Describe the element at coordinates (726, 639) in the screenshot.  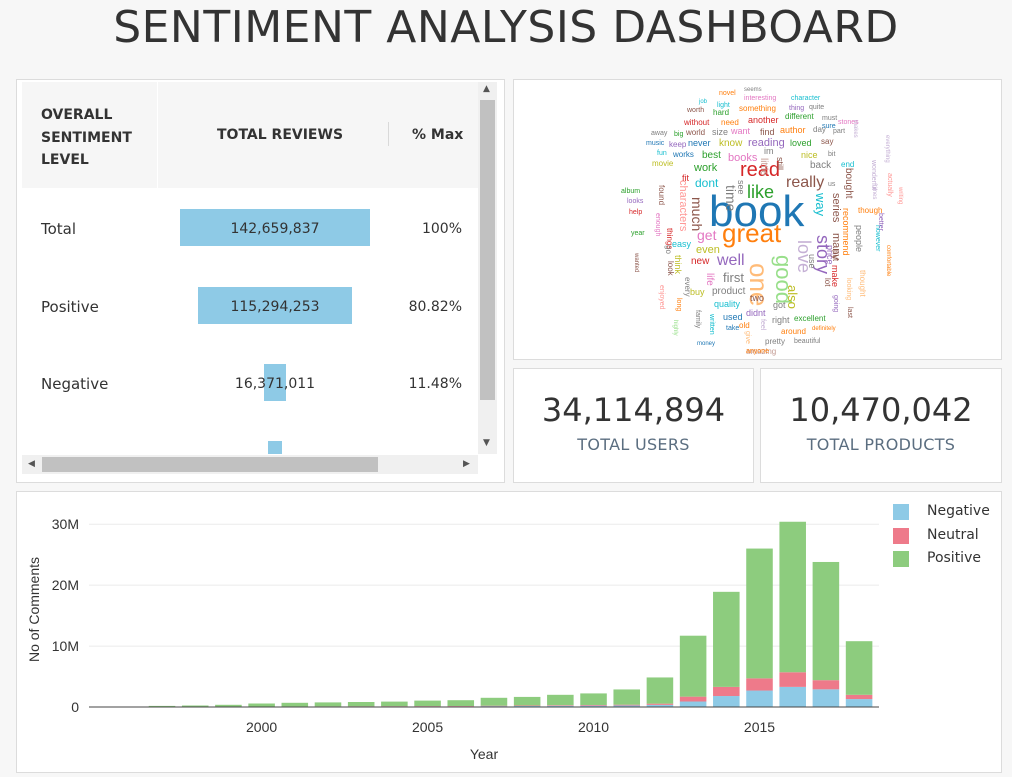
I see `bar-positive-2014` at that location.